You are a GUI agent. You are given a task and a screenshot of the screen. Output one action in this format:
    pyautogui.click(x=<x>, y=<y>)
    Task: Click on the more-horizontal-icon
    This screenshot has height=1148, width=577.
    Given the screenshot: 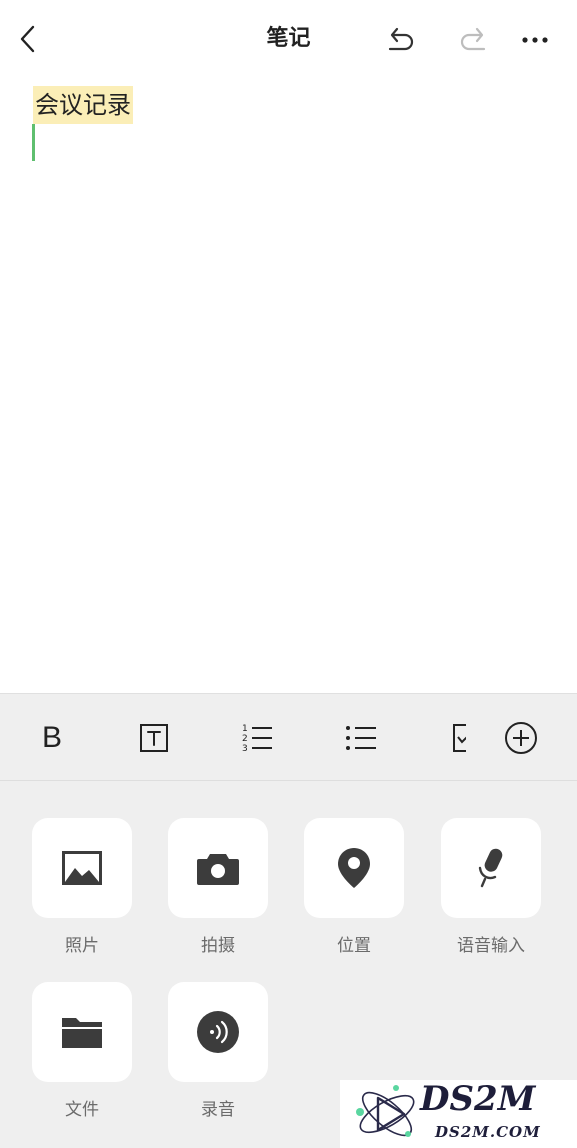 What is the action you would take?
    pyautogui.click(x=535, y=40)
    